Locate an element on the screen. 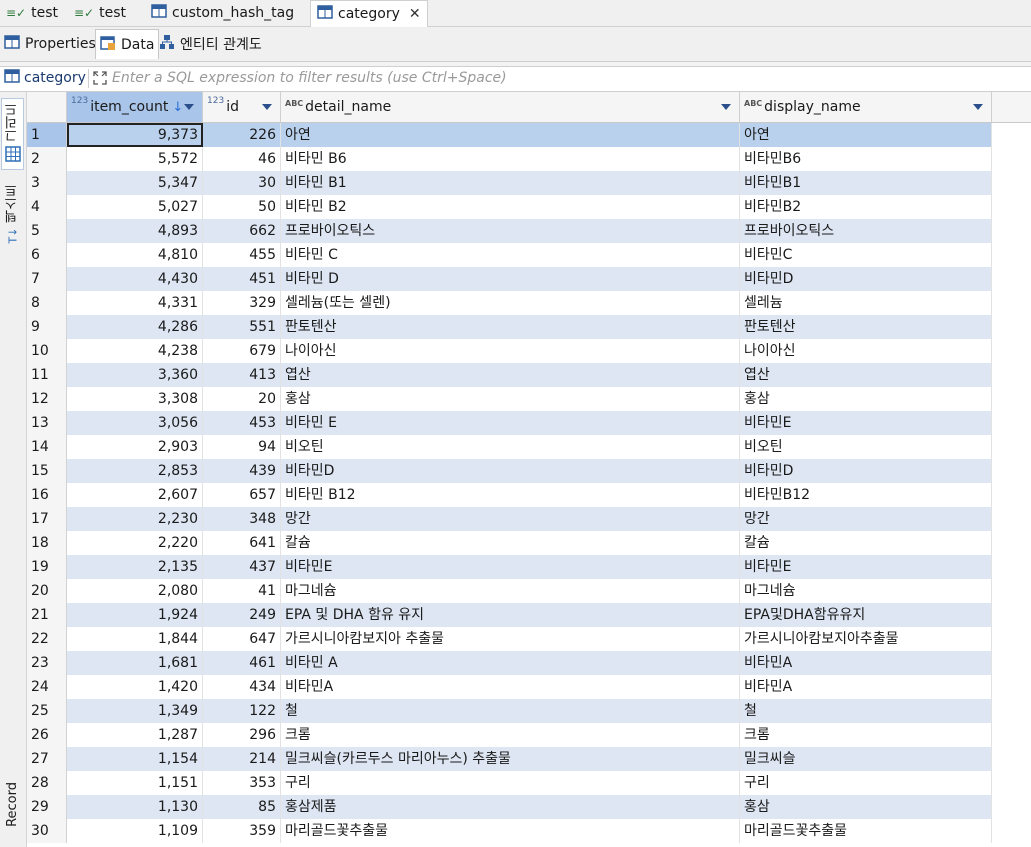 The width and height of the screenshot is (1031, 847). tab-data: Data is located at coordinates (127, 44).